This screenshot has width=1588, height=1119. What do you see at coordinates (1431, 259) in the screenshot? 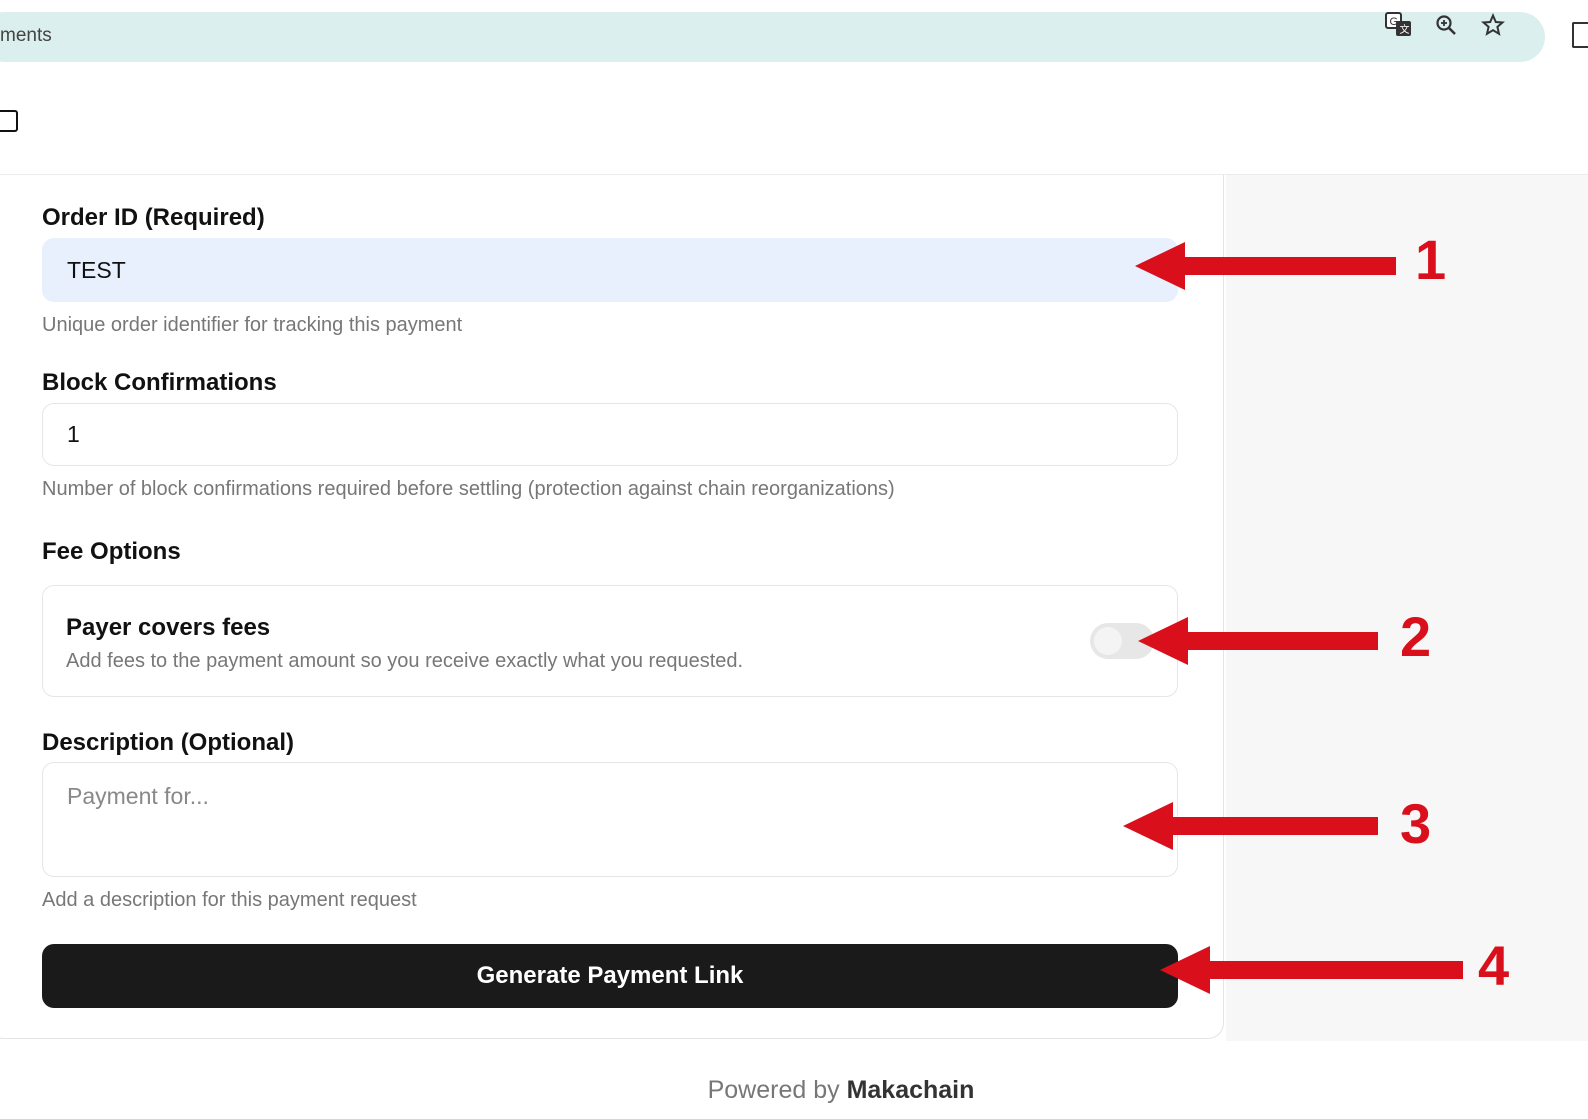
I see `annotation-number-1: 1` at bounding box center [1431, 259].